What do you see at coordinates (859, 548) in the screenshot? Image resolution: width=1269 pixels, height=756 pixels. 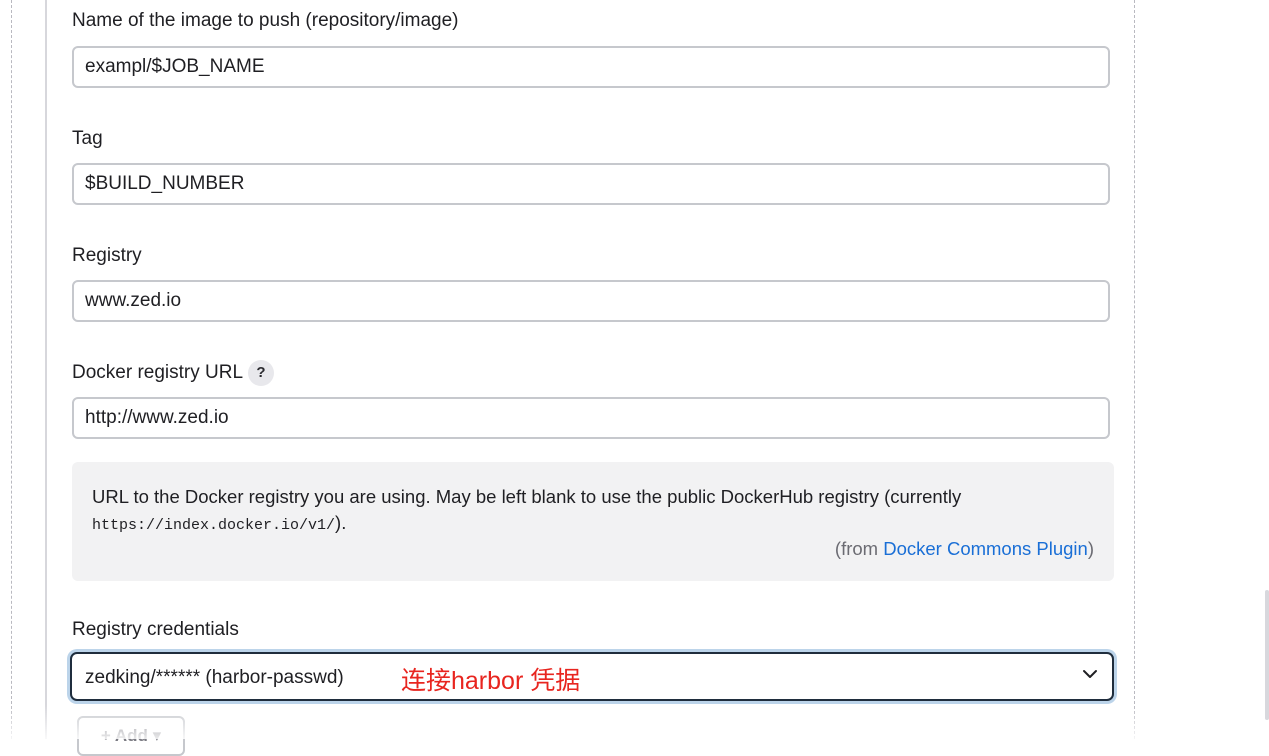 I see `help-from-prefix: (from` at bounding box center [859, 548].